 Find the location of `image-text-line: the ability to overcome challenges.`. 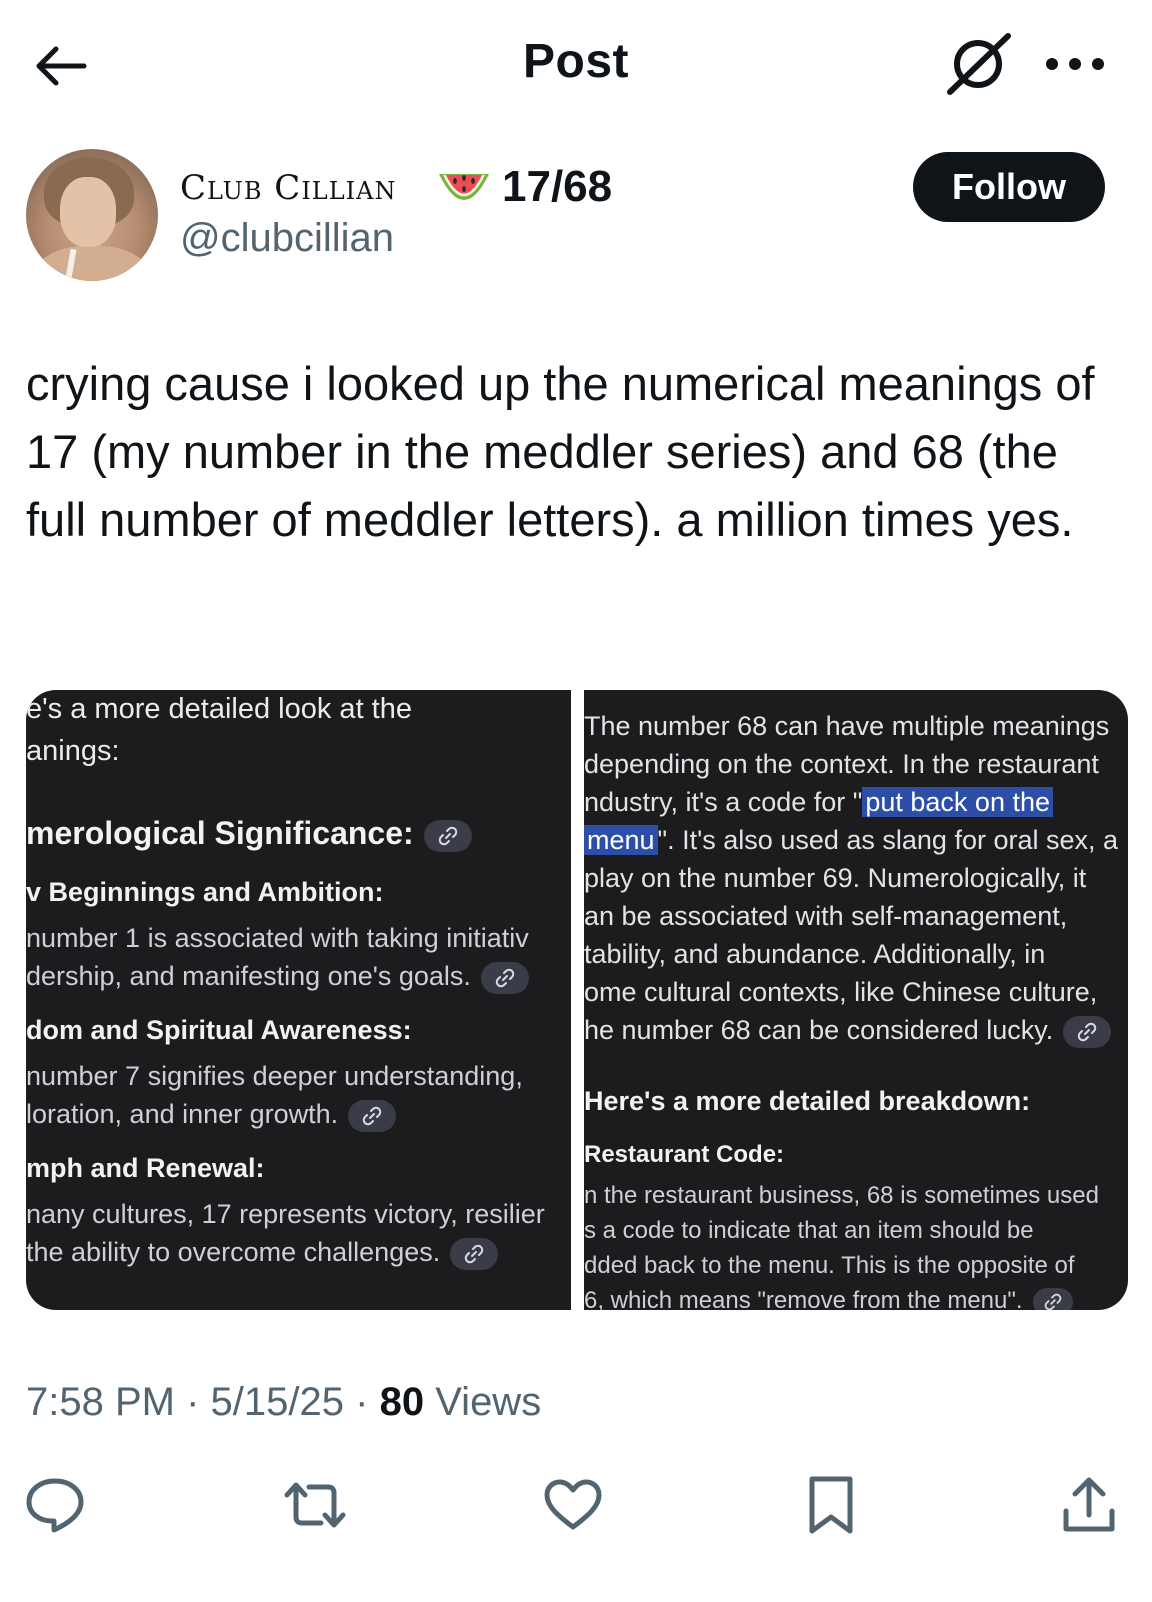

image-text-line: the ability to overcome challenges. is located at coordinates (262, 1253).